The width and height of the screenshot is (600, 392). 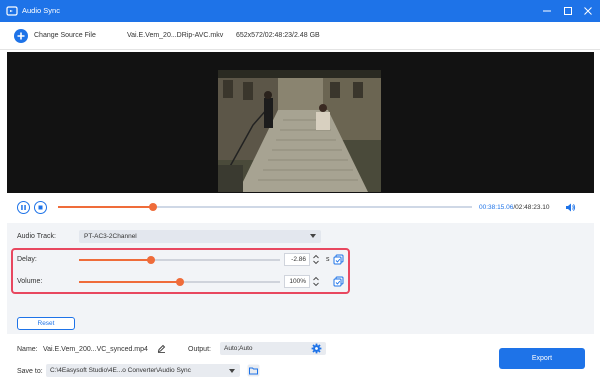 I want to click on export-button: Export, so click(x=542, y=358).